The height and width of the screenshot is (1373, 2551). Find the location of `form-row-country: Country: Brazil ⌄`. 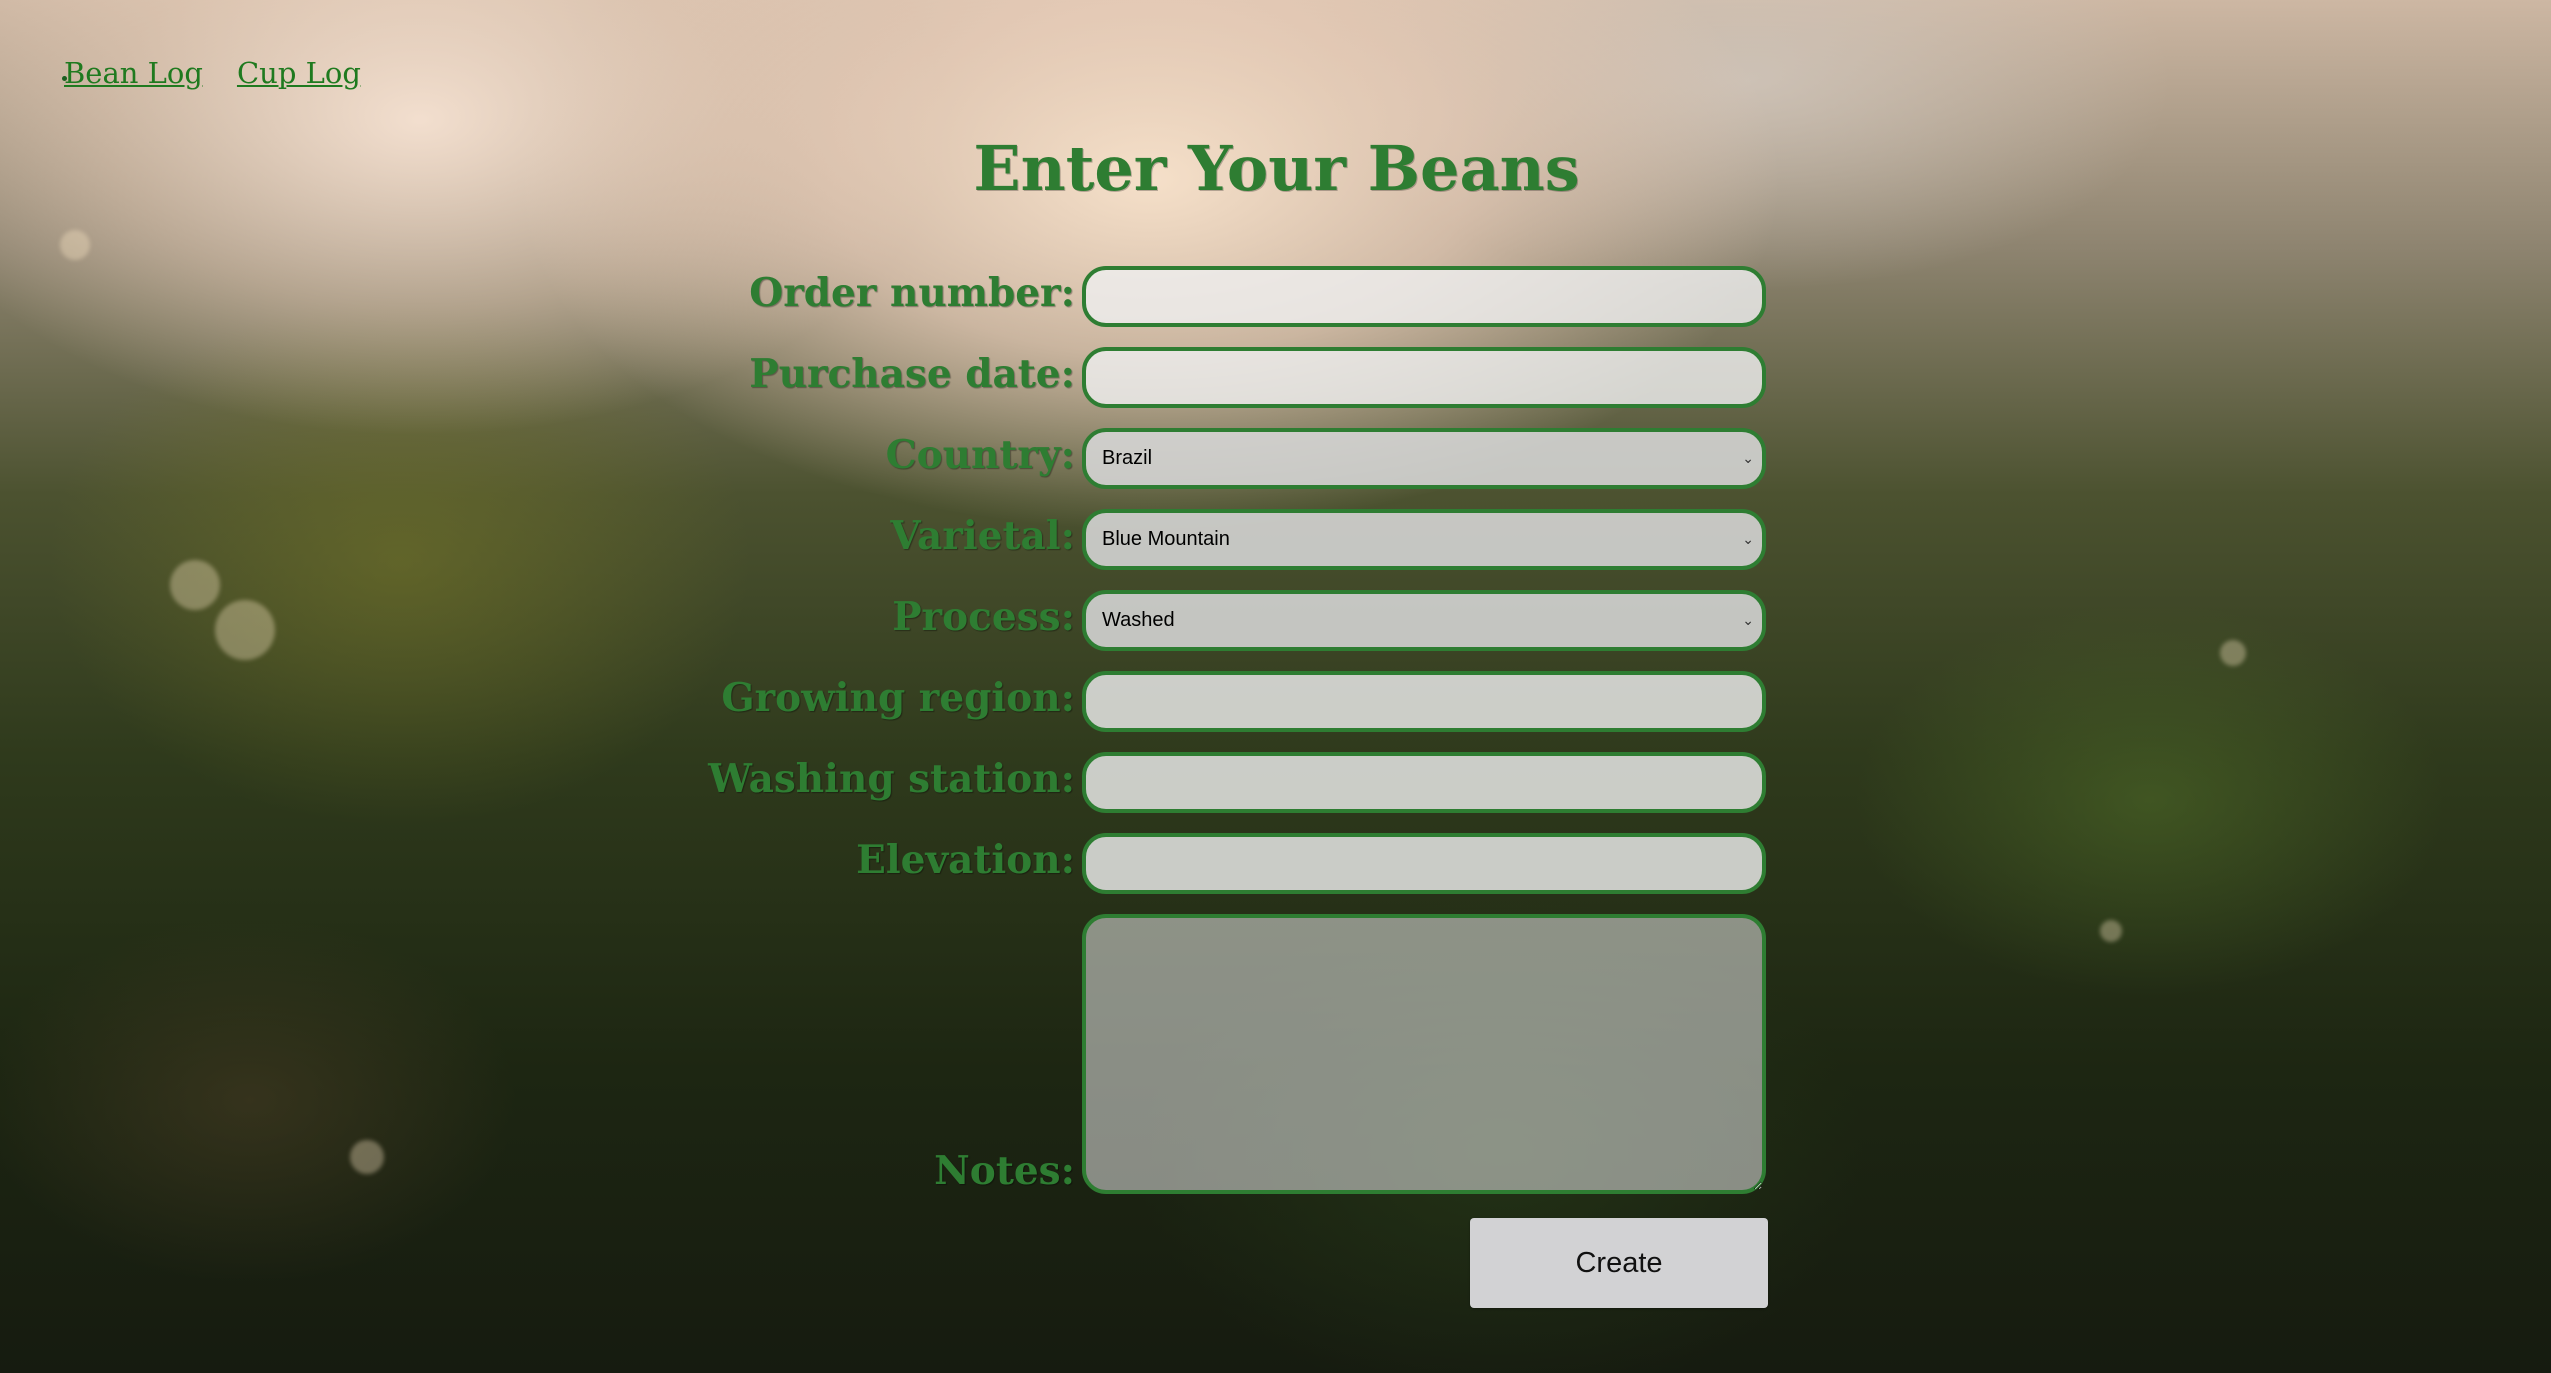

form-row-country: Country: Brazil ⌄ is located at coordinates (1275, 460).